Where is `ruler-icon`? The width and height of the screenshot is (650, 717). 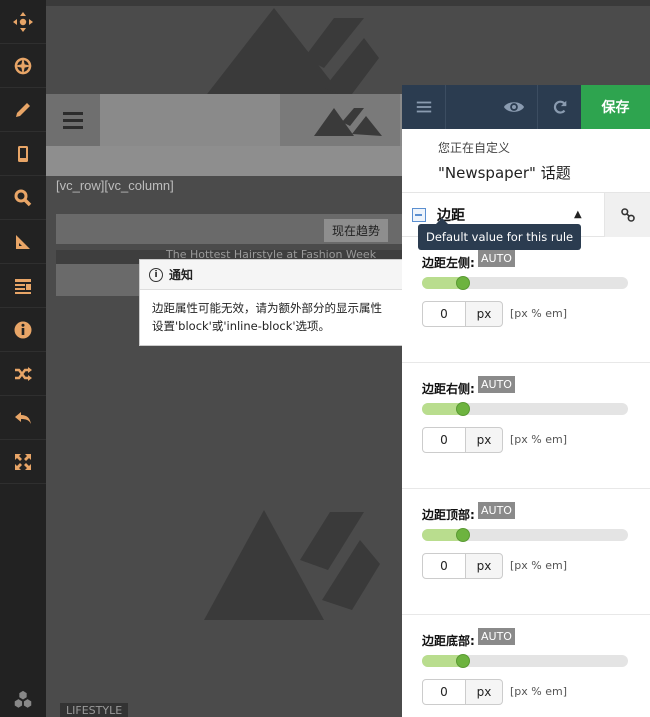 ruler-icon is located at coordinates (23, 241).